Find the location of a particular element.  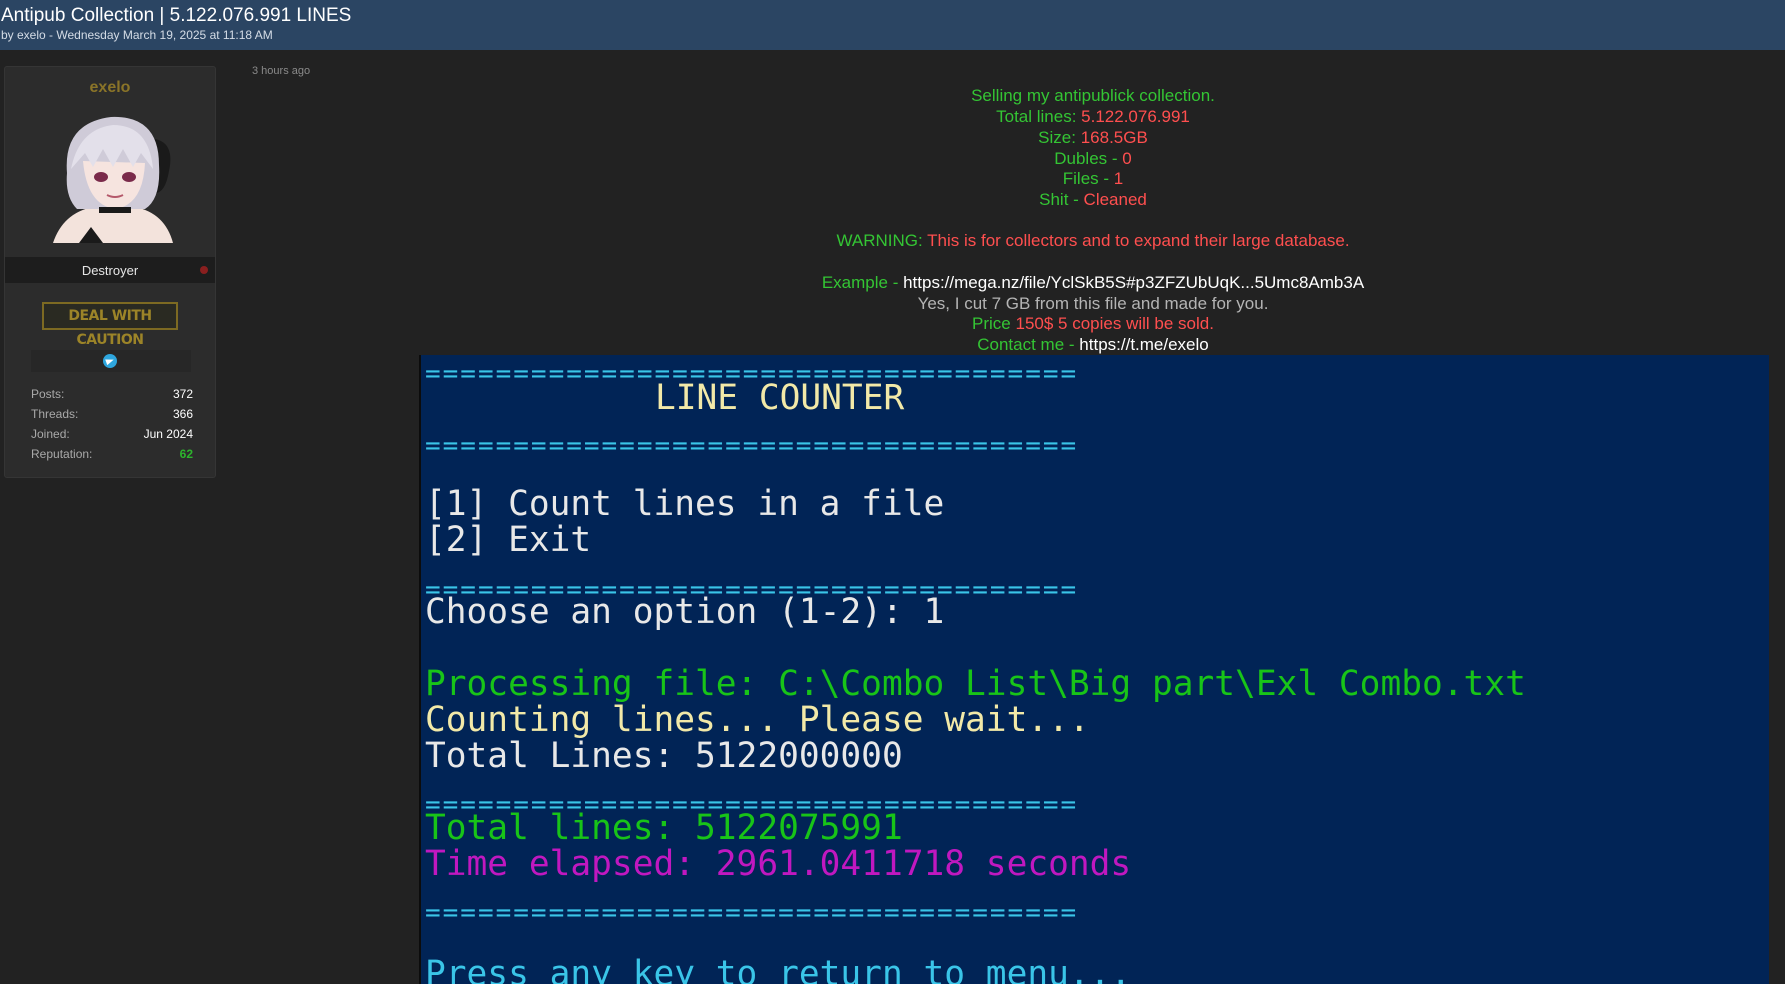

post-size: Size: 168.5GB is located at coordinates (1093, 138).